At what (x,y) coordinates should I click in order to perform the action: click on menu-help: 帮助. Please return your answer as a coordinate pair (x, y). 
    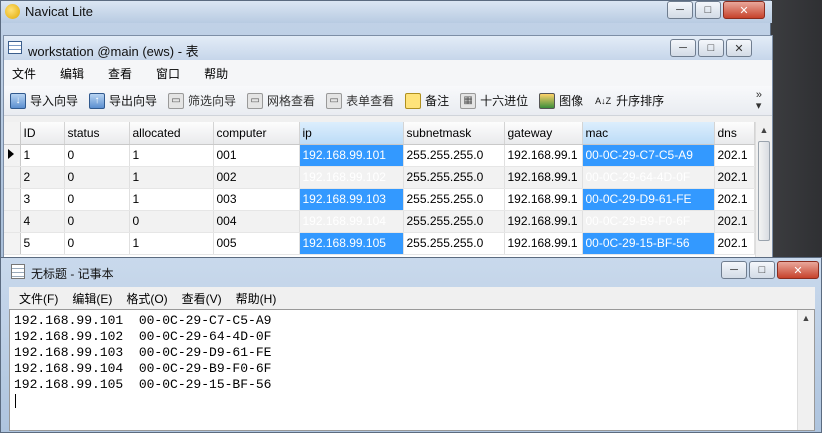
    Looking at the image, I should click on (216, 73).